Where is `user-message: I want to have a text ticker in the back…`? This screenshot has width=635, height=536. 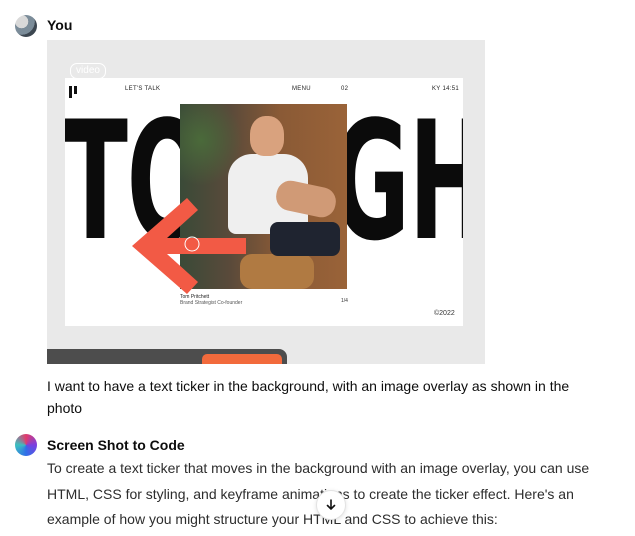
user-message: I want to have a text ticker in the back… is located at coordinates (308, 397).